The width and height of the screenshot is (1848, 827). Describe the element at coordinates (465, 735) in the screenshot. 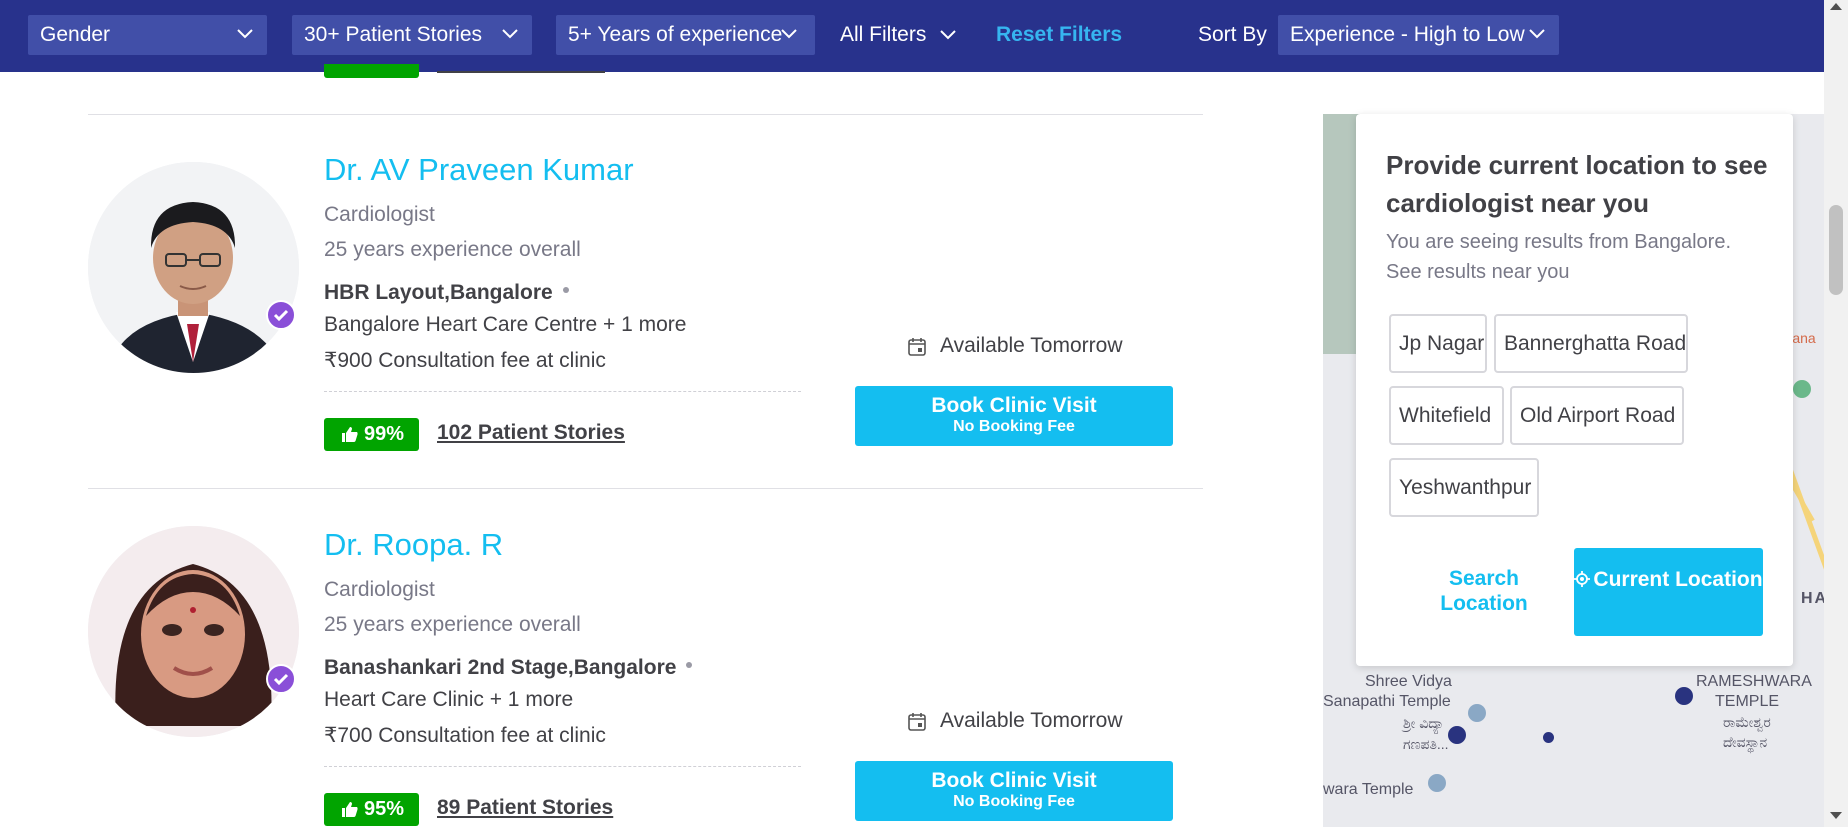

I see `doctor-fee: ₹700 Consultation fee at clinic` at that location.